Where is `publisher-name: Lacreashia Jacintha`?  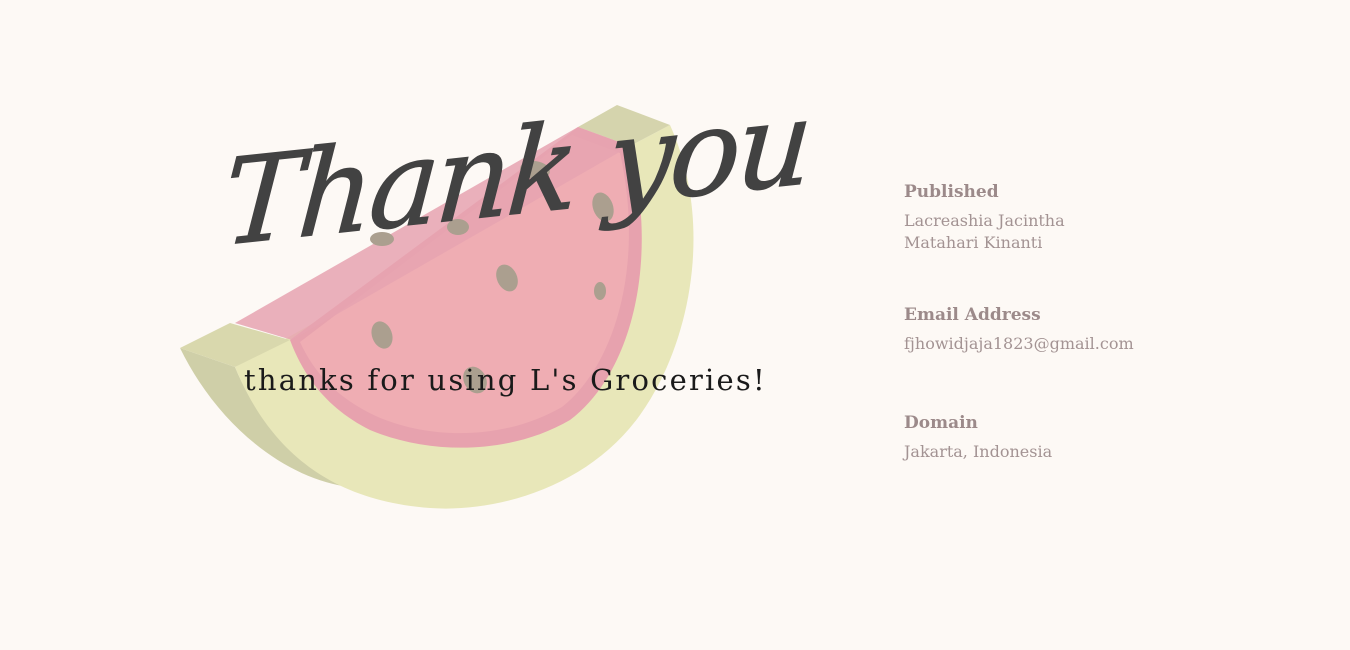
publisher-name: Lacreashia Jacintha is located at coordinates (984, 221).